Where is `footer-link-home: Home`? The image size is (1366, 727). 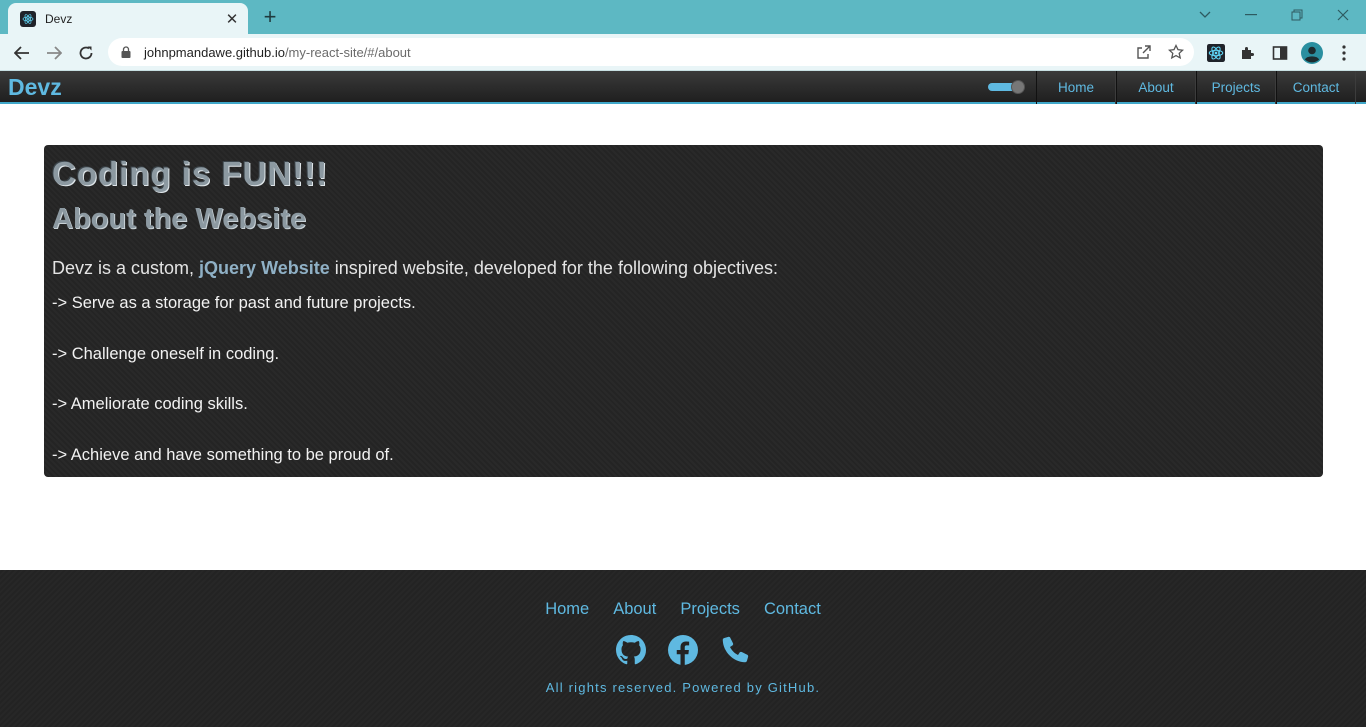
footer-link-home: Home is located at coordinates (567, 609).